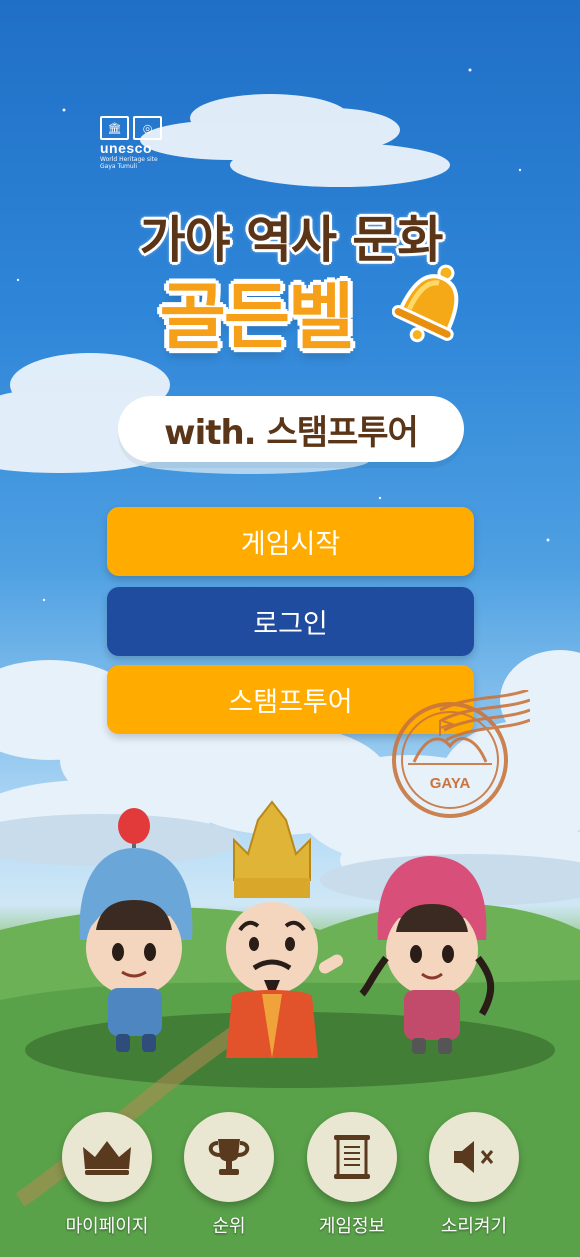 This screenshot has height=1257, width=580. I want to click on heritage-emblem-icon: ◎, so click(147, 128).